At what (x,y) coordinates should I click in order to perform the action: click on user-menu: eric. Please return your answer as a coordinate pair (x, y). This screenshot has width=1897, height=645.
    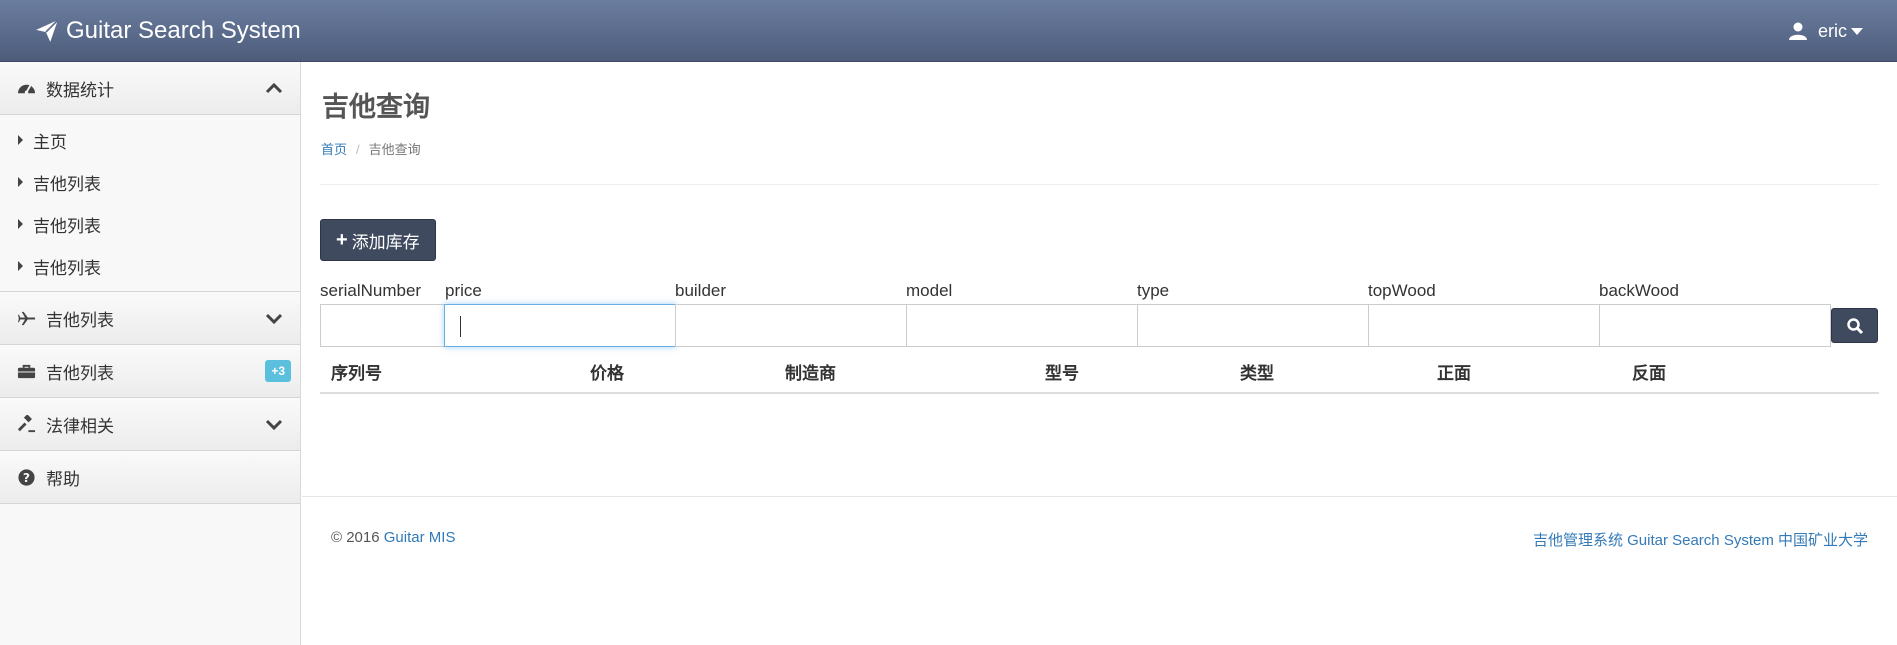
    Looking at the image, I should click on (1825, 31).